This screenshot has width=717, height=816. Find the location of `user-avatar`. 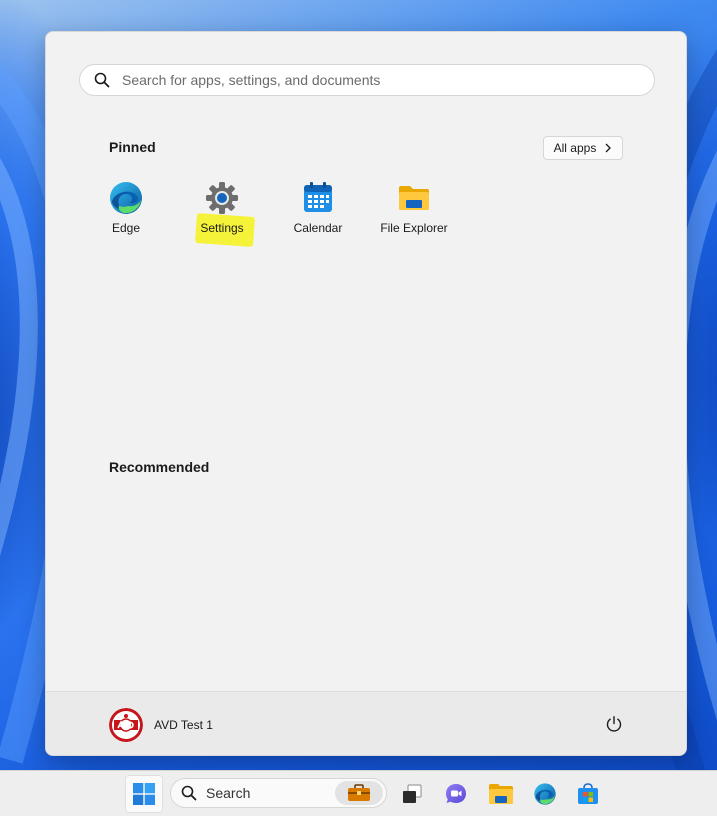

user-avatar is located at coordinates (126, 725).